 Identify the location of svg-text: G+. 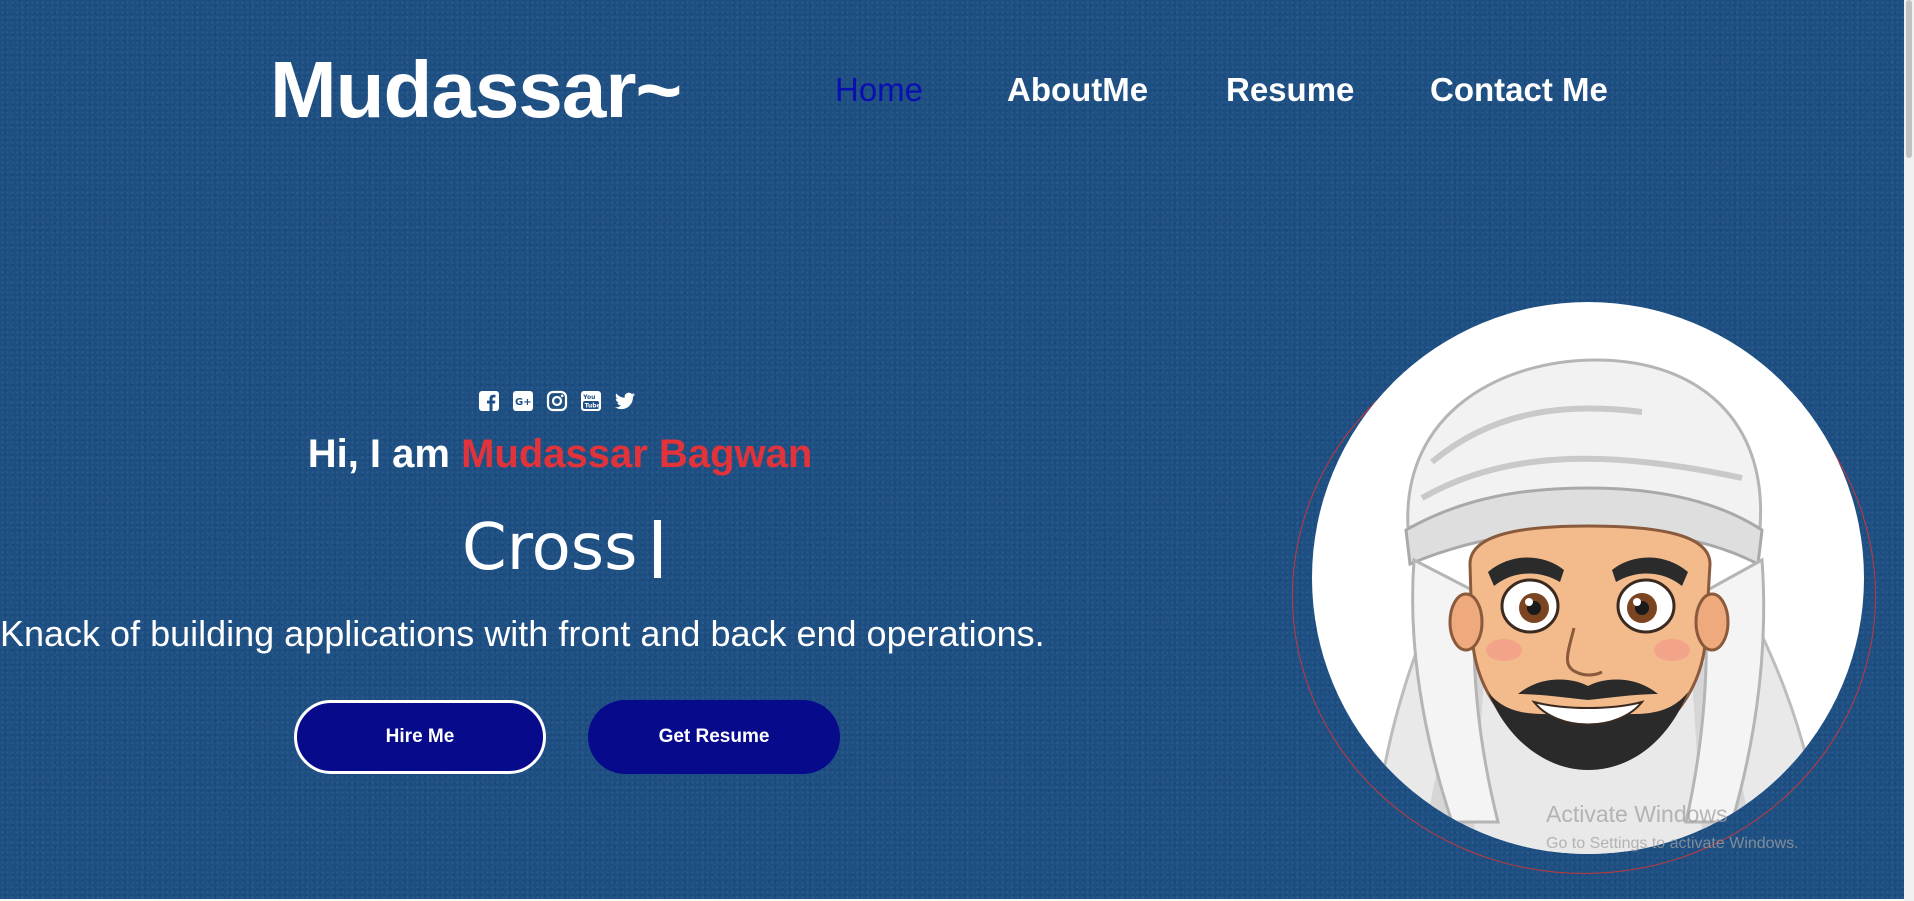
(523, 402).